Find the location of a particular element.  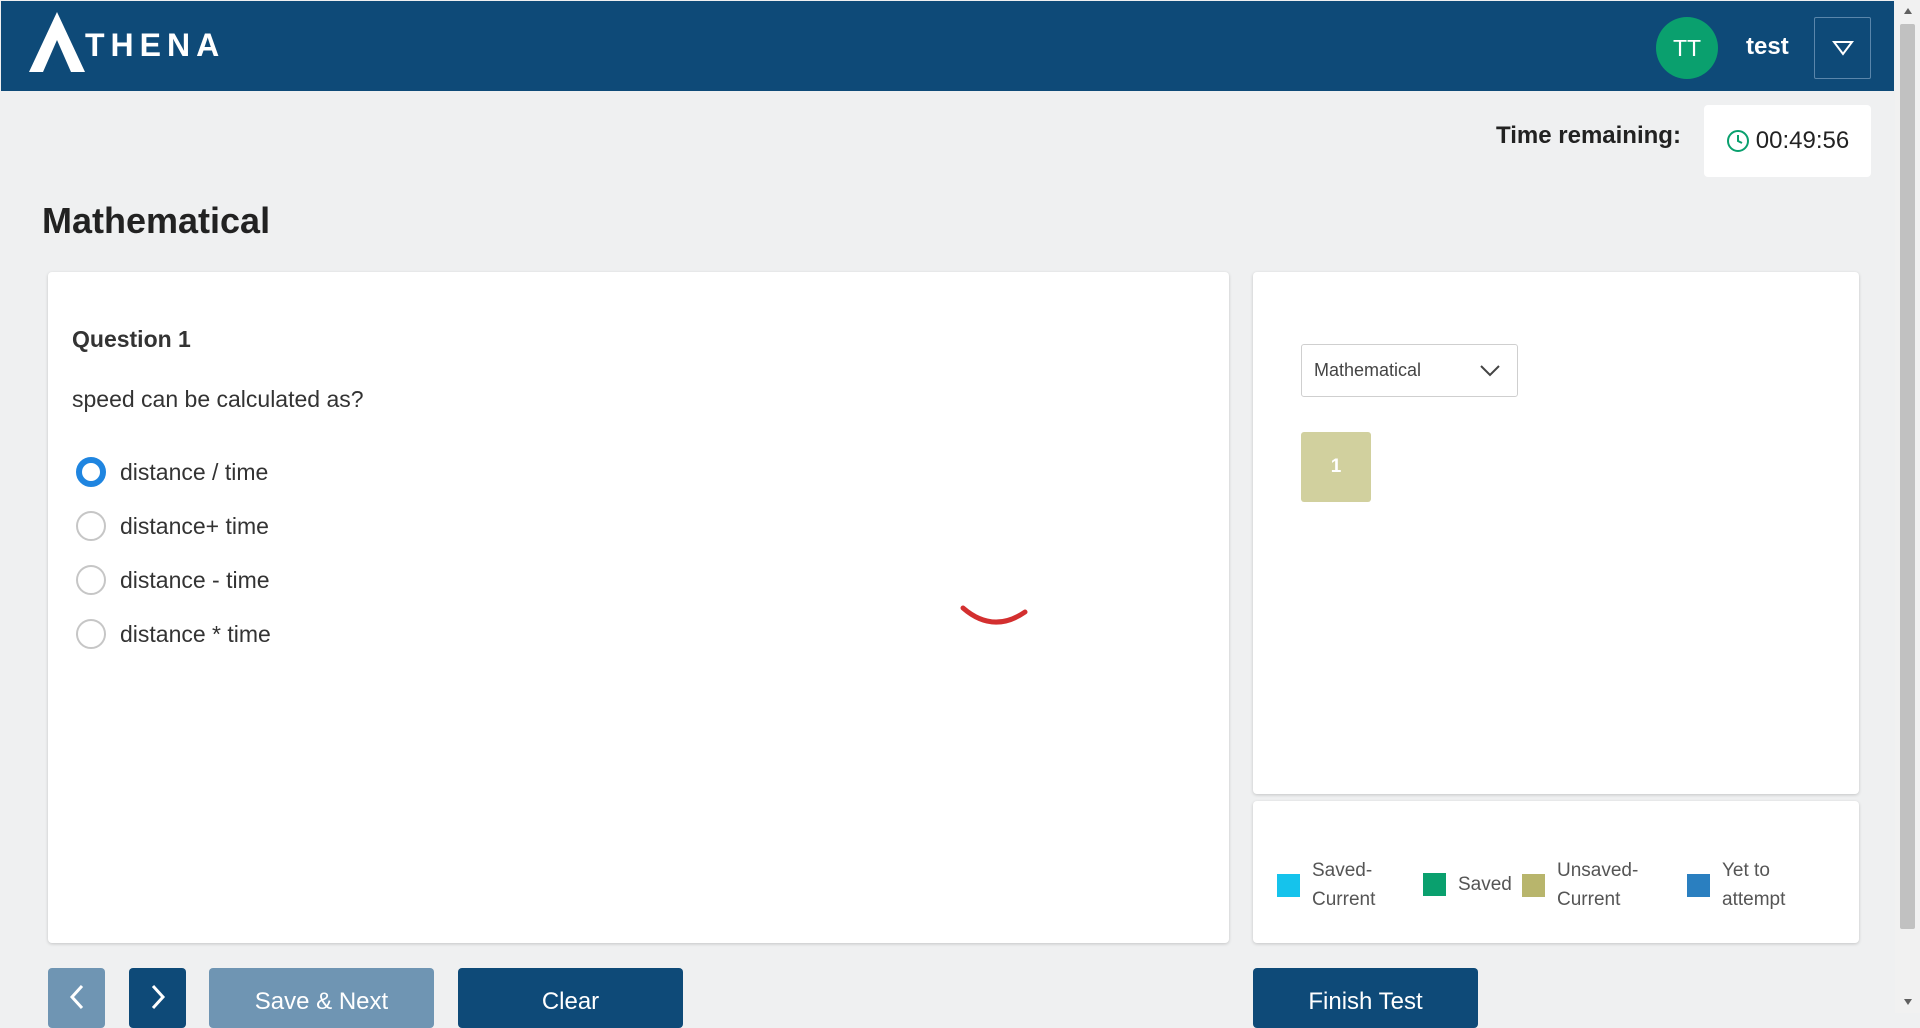

option-radio-selected is located at coordinates (91, 472).